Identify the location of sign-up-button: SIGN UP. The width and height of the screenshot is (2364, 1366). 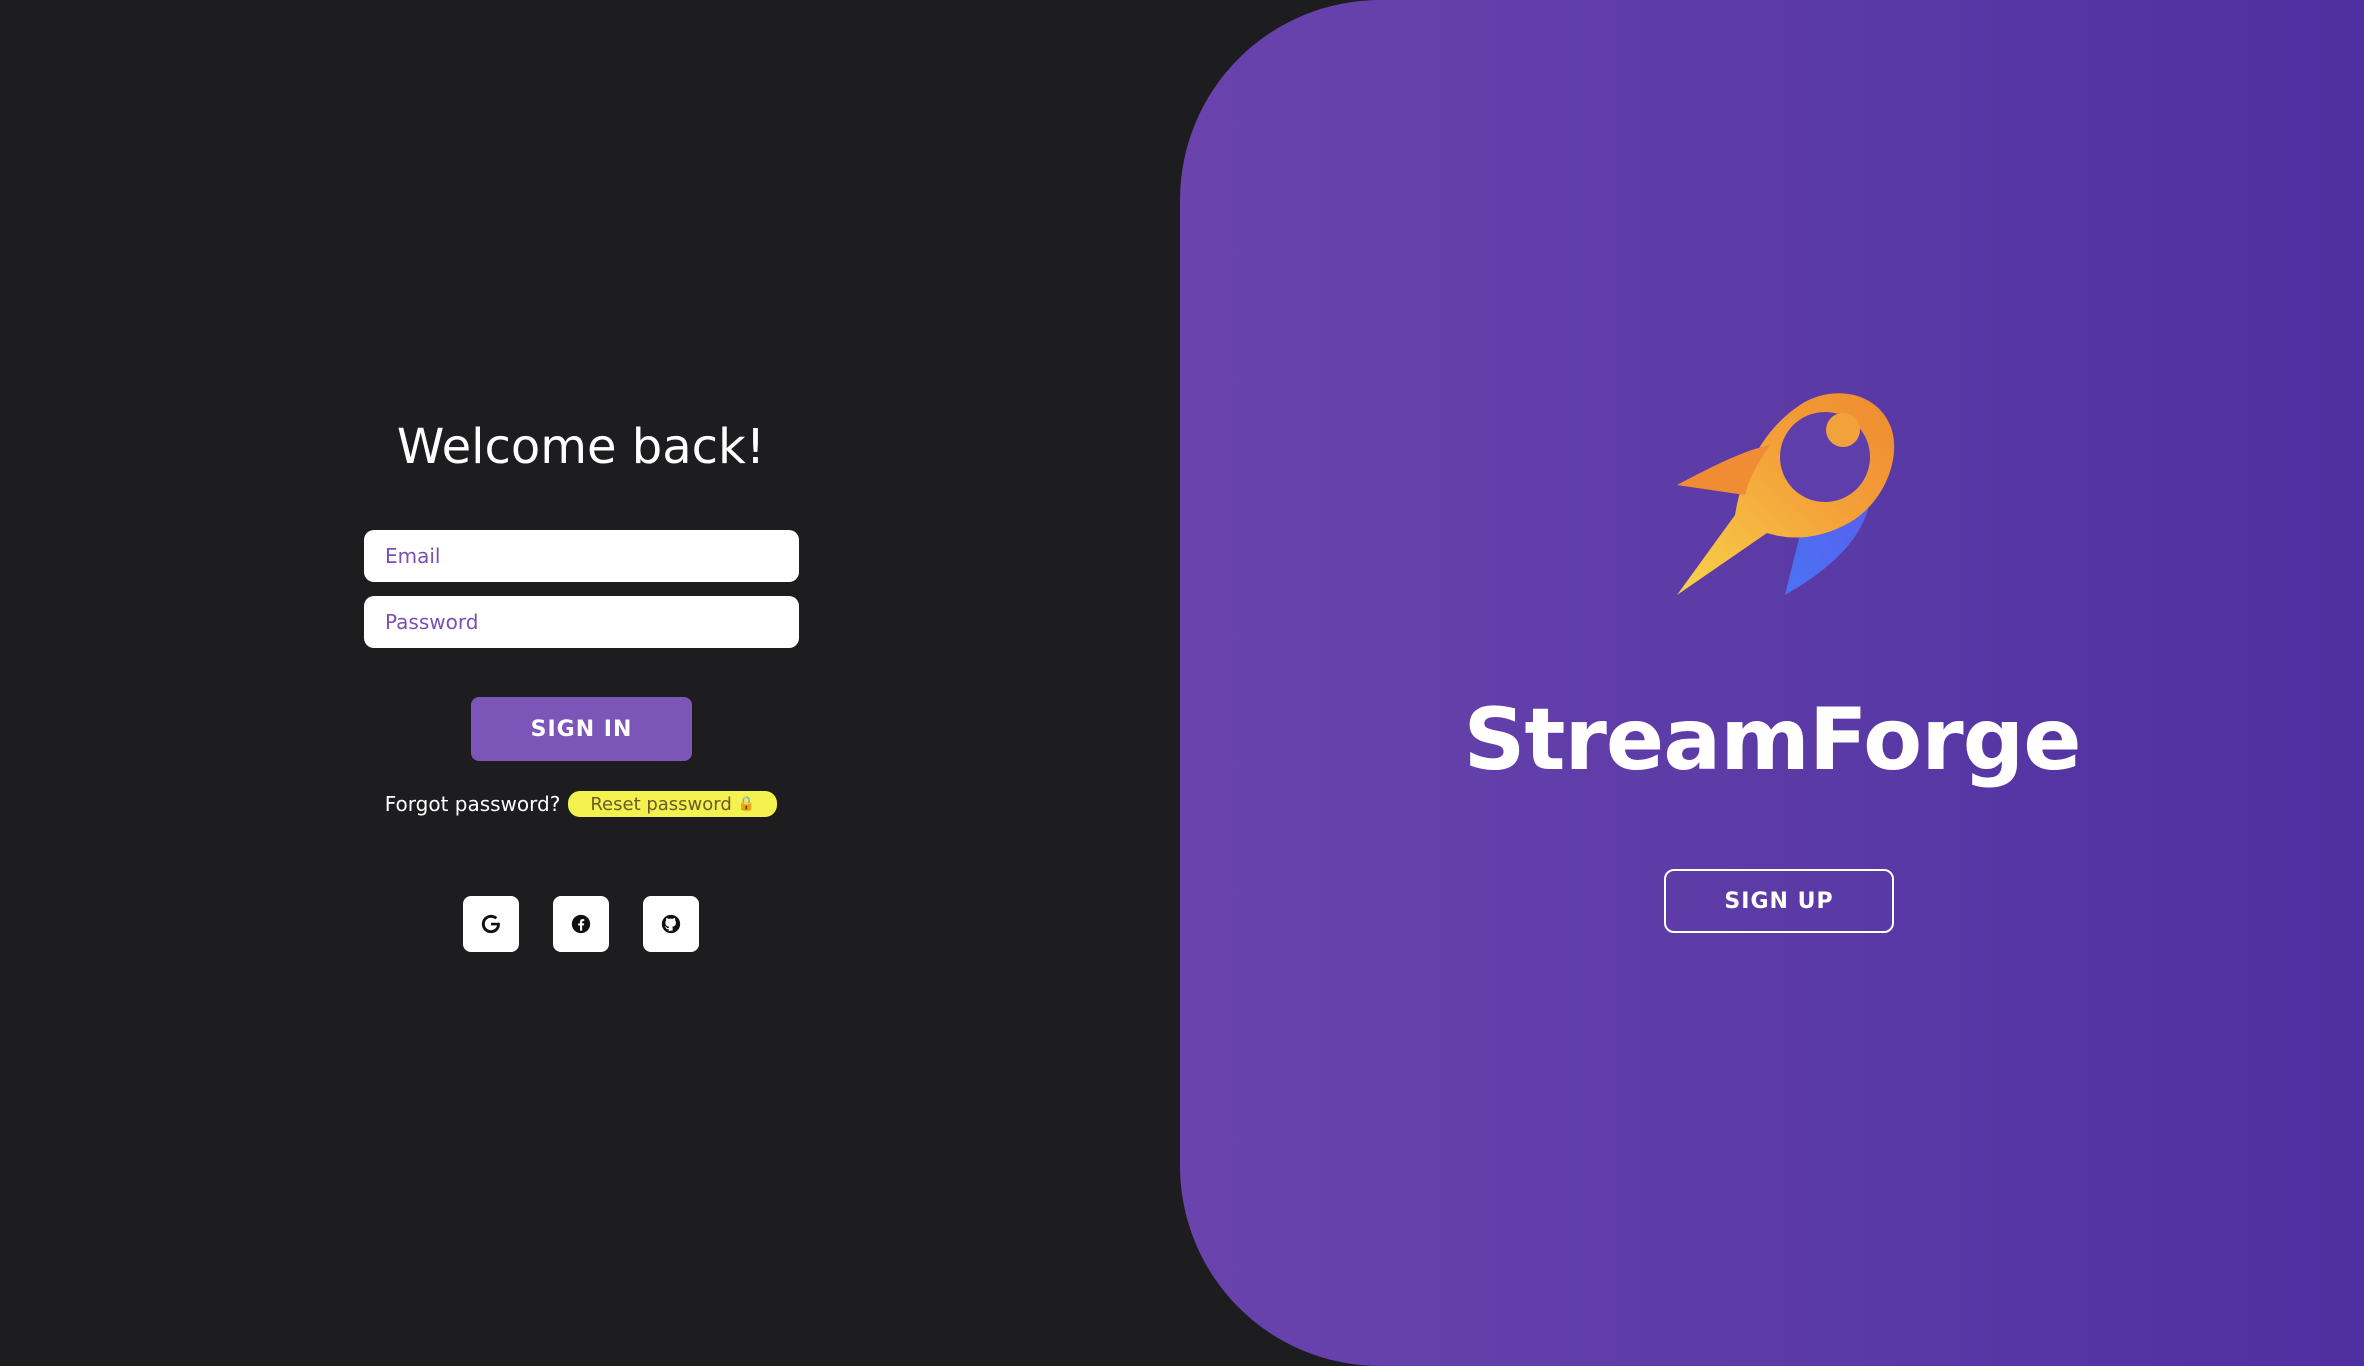
(1779, 901).